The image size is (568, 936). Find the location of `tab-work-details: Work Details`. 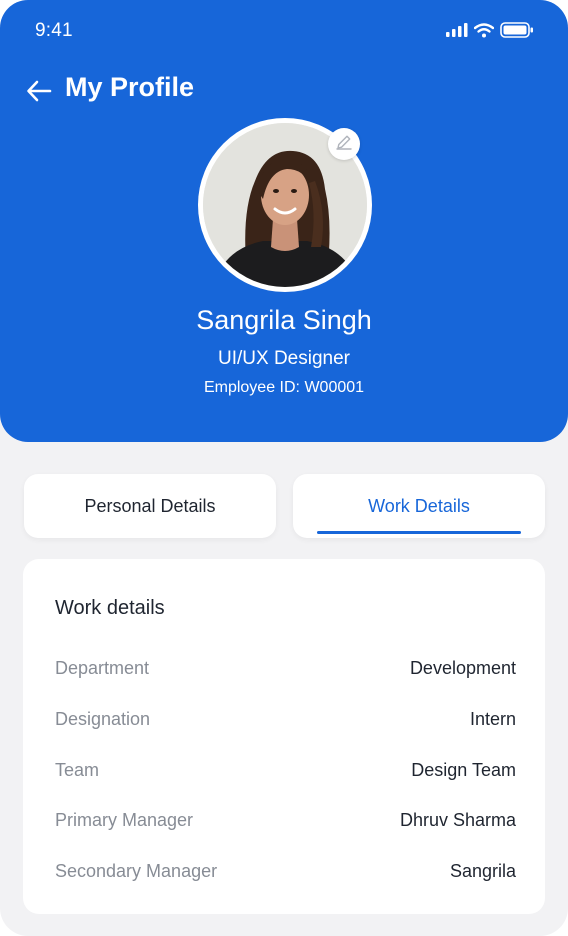

tab-work-details: Work Details is located at coordinates (419, 506).